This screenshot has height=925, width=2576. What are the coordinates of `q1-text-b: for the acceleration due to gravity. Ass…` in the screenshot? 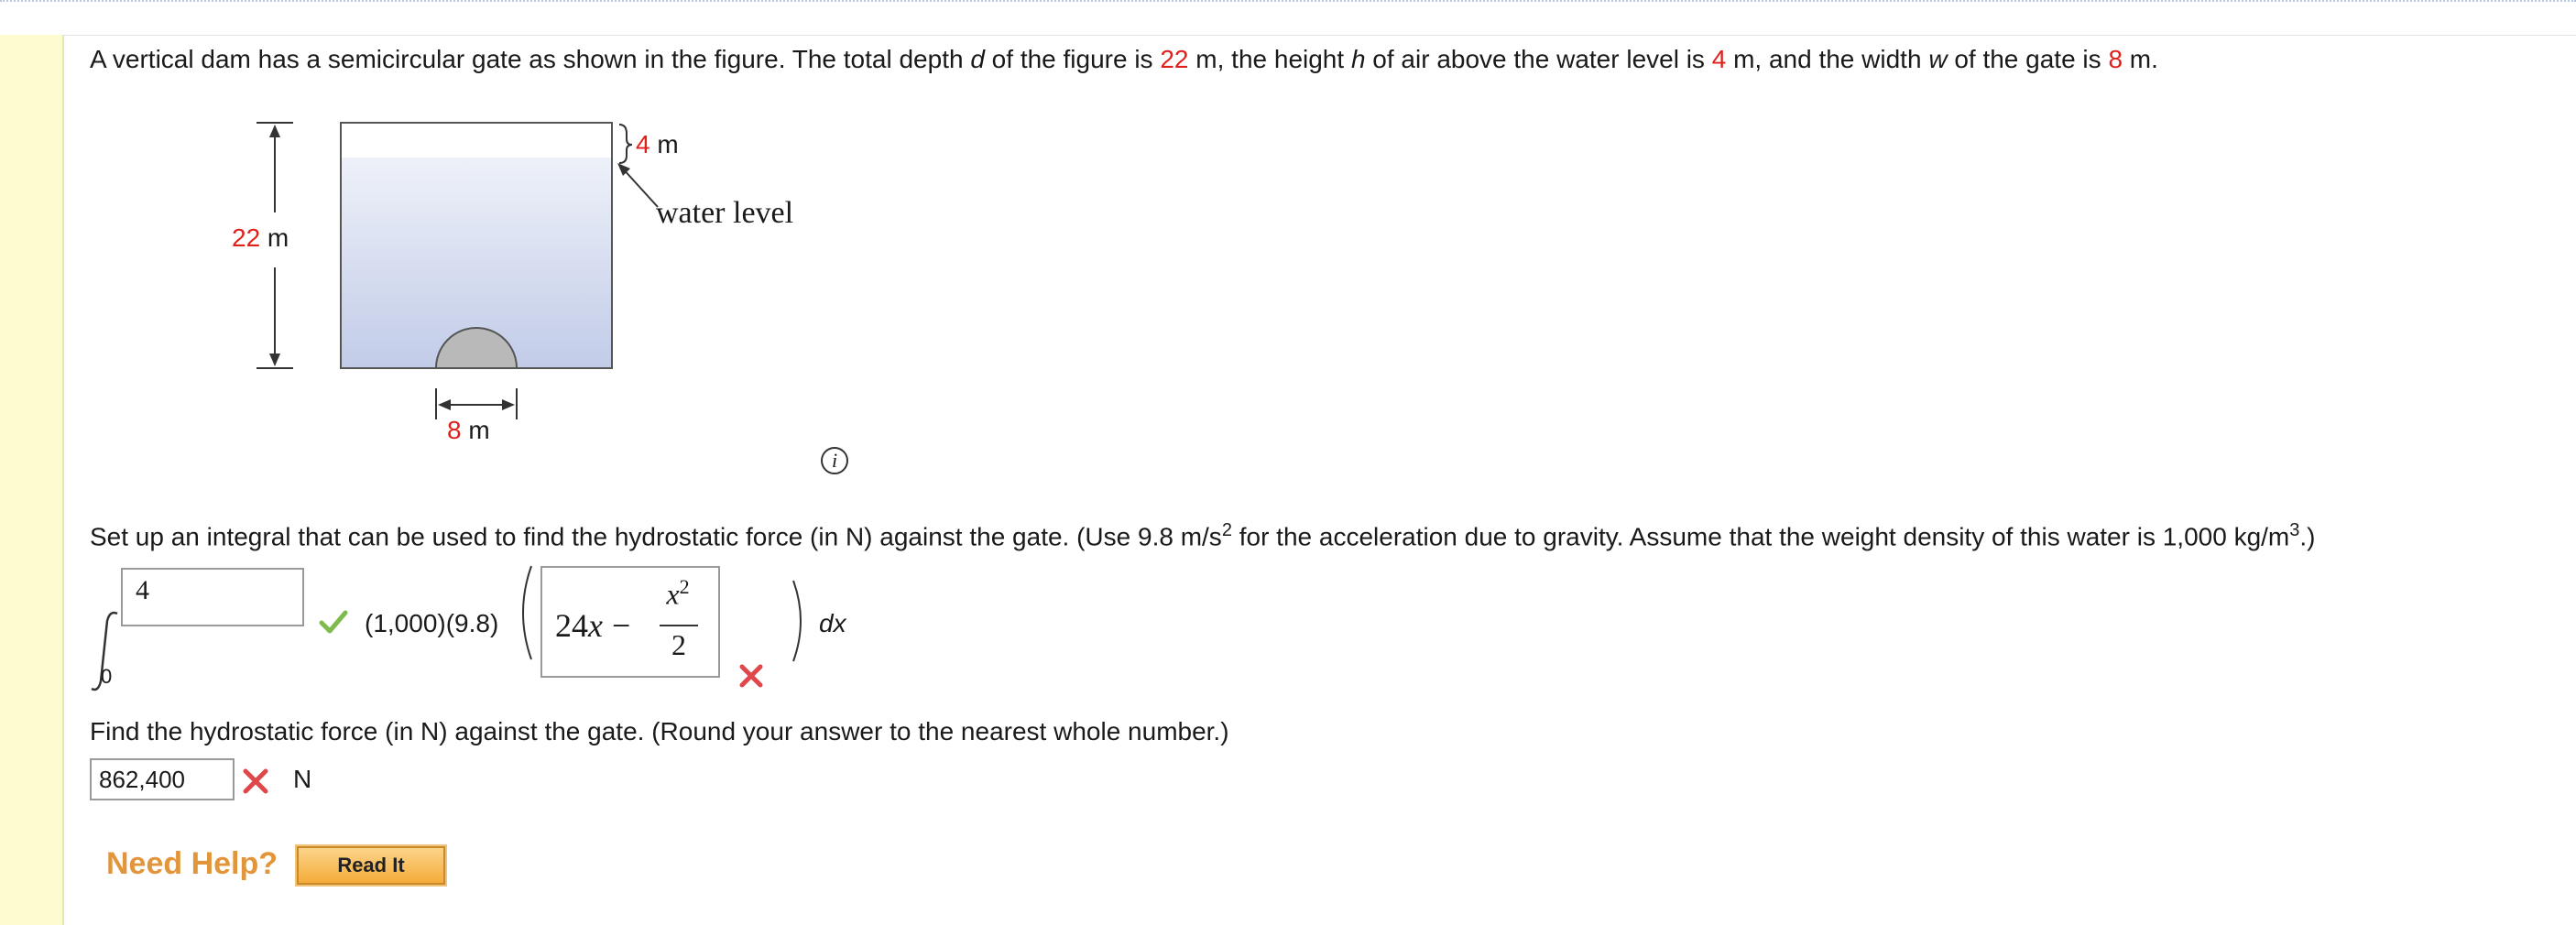 It's located at (1761, 536).